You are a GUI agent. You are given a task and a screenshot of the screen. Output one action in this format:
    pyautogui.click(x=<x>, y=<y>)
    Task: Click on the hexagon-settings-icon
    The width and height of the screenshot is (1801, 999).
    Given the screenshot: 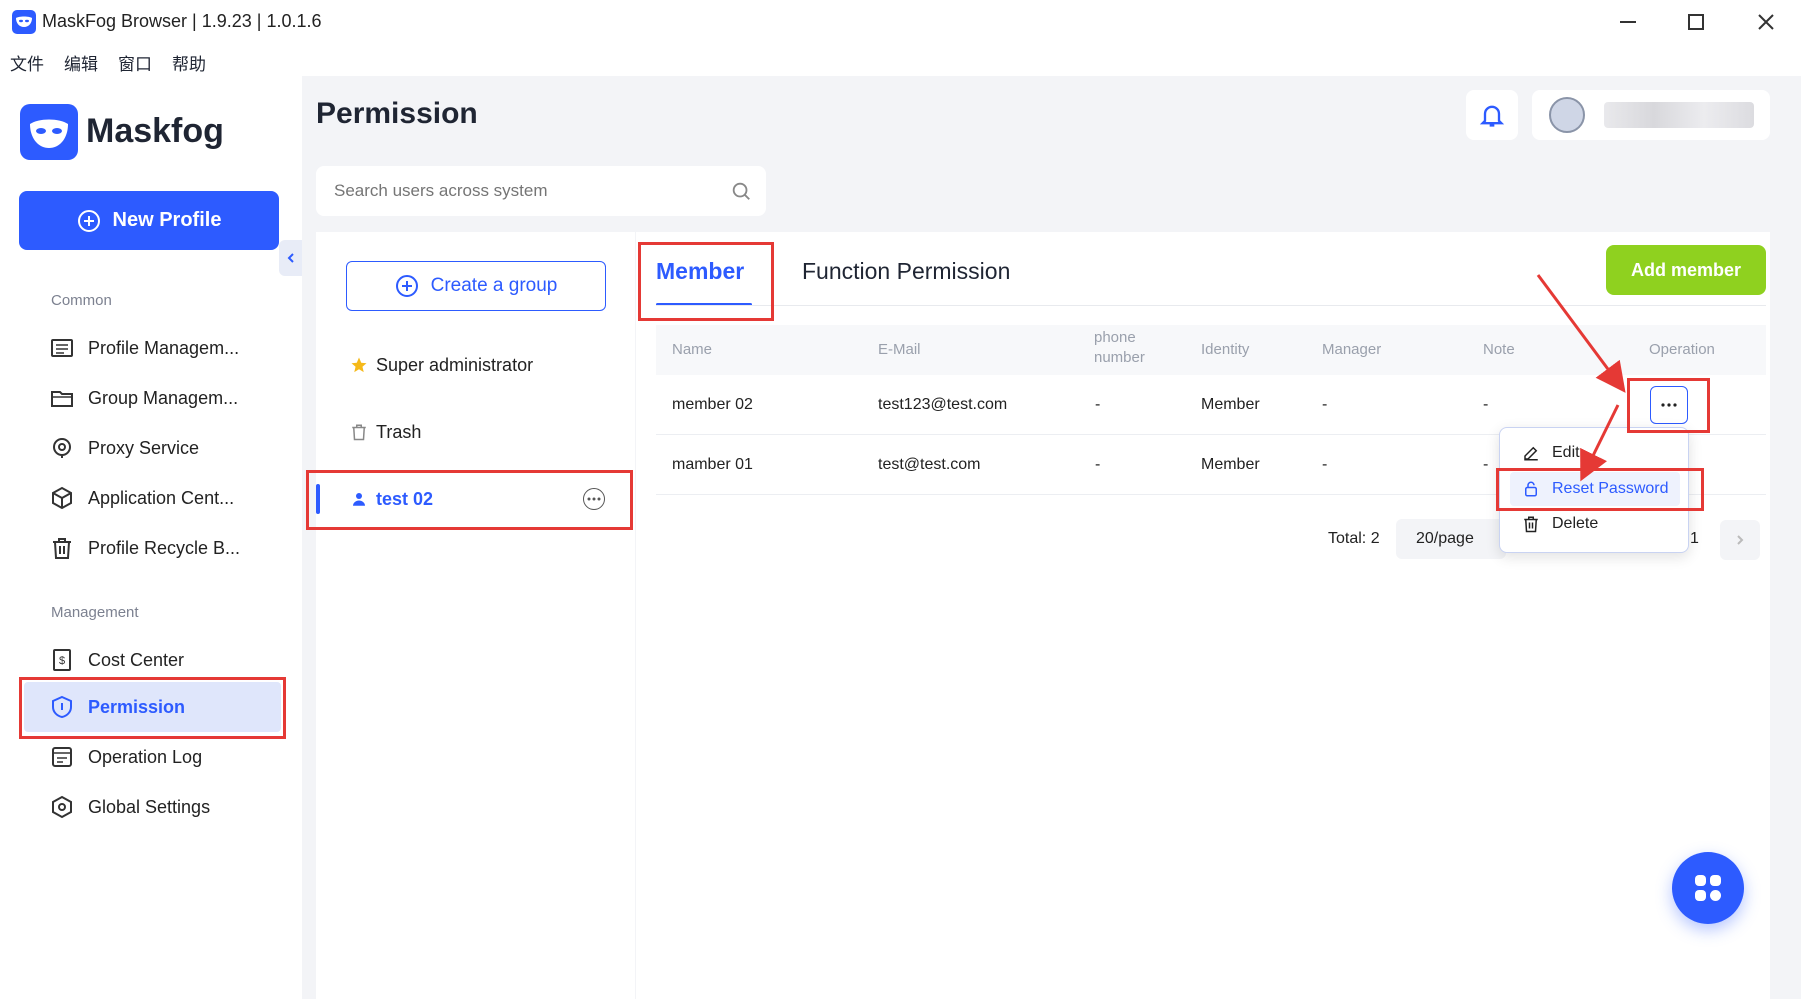 What is the action you would take?
    pyautogui.click(x=62, y=807)
    